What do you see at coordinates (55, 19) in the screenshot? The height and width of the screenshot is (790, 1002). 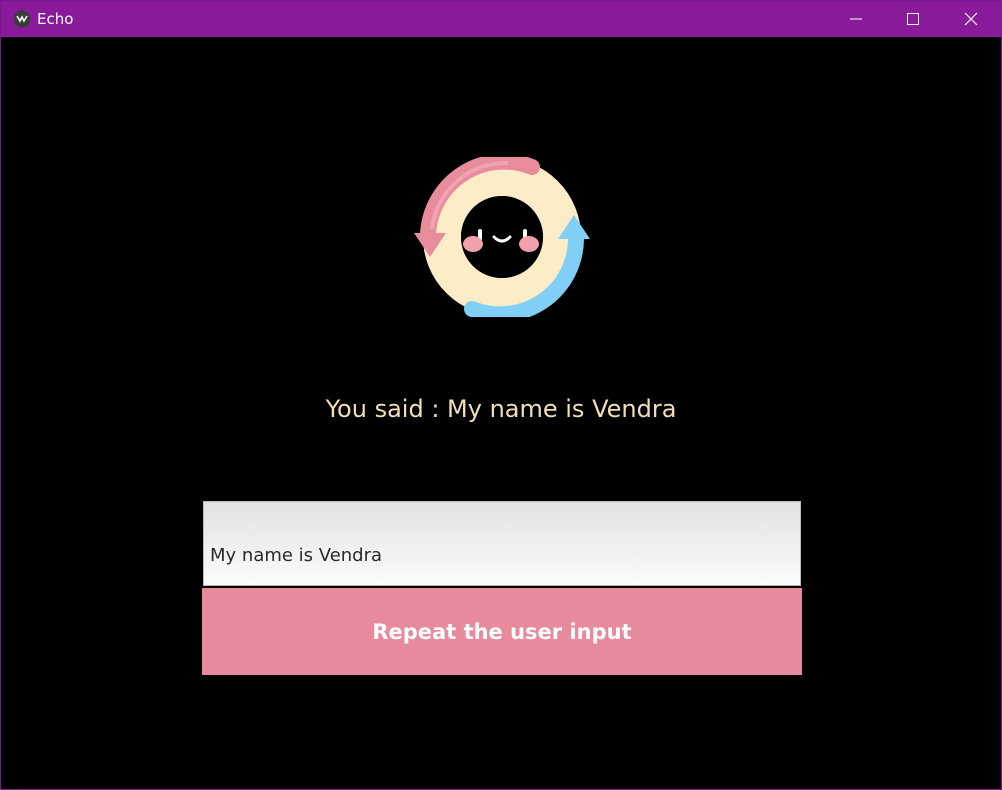 I see `window-title: Echo` at bounding box center [55, 19].